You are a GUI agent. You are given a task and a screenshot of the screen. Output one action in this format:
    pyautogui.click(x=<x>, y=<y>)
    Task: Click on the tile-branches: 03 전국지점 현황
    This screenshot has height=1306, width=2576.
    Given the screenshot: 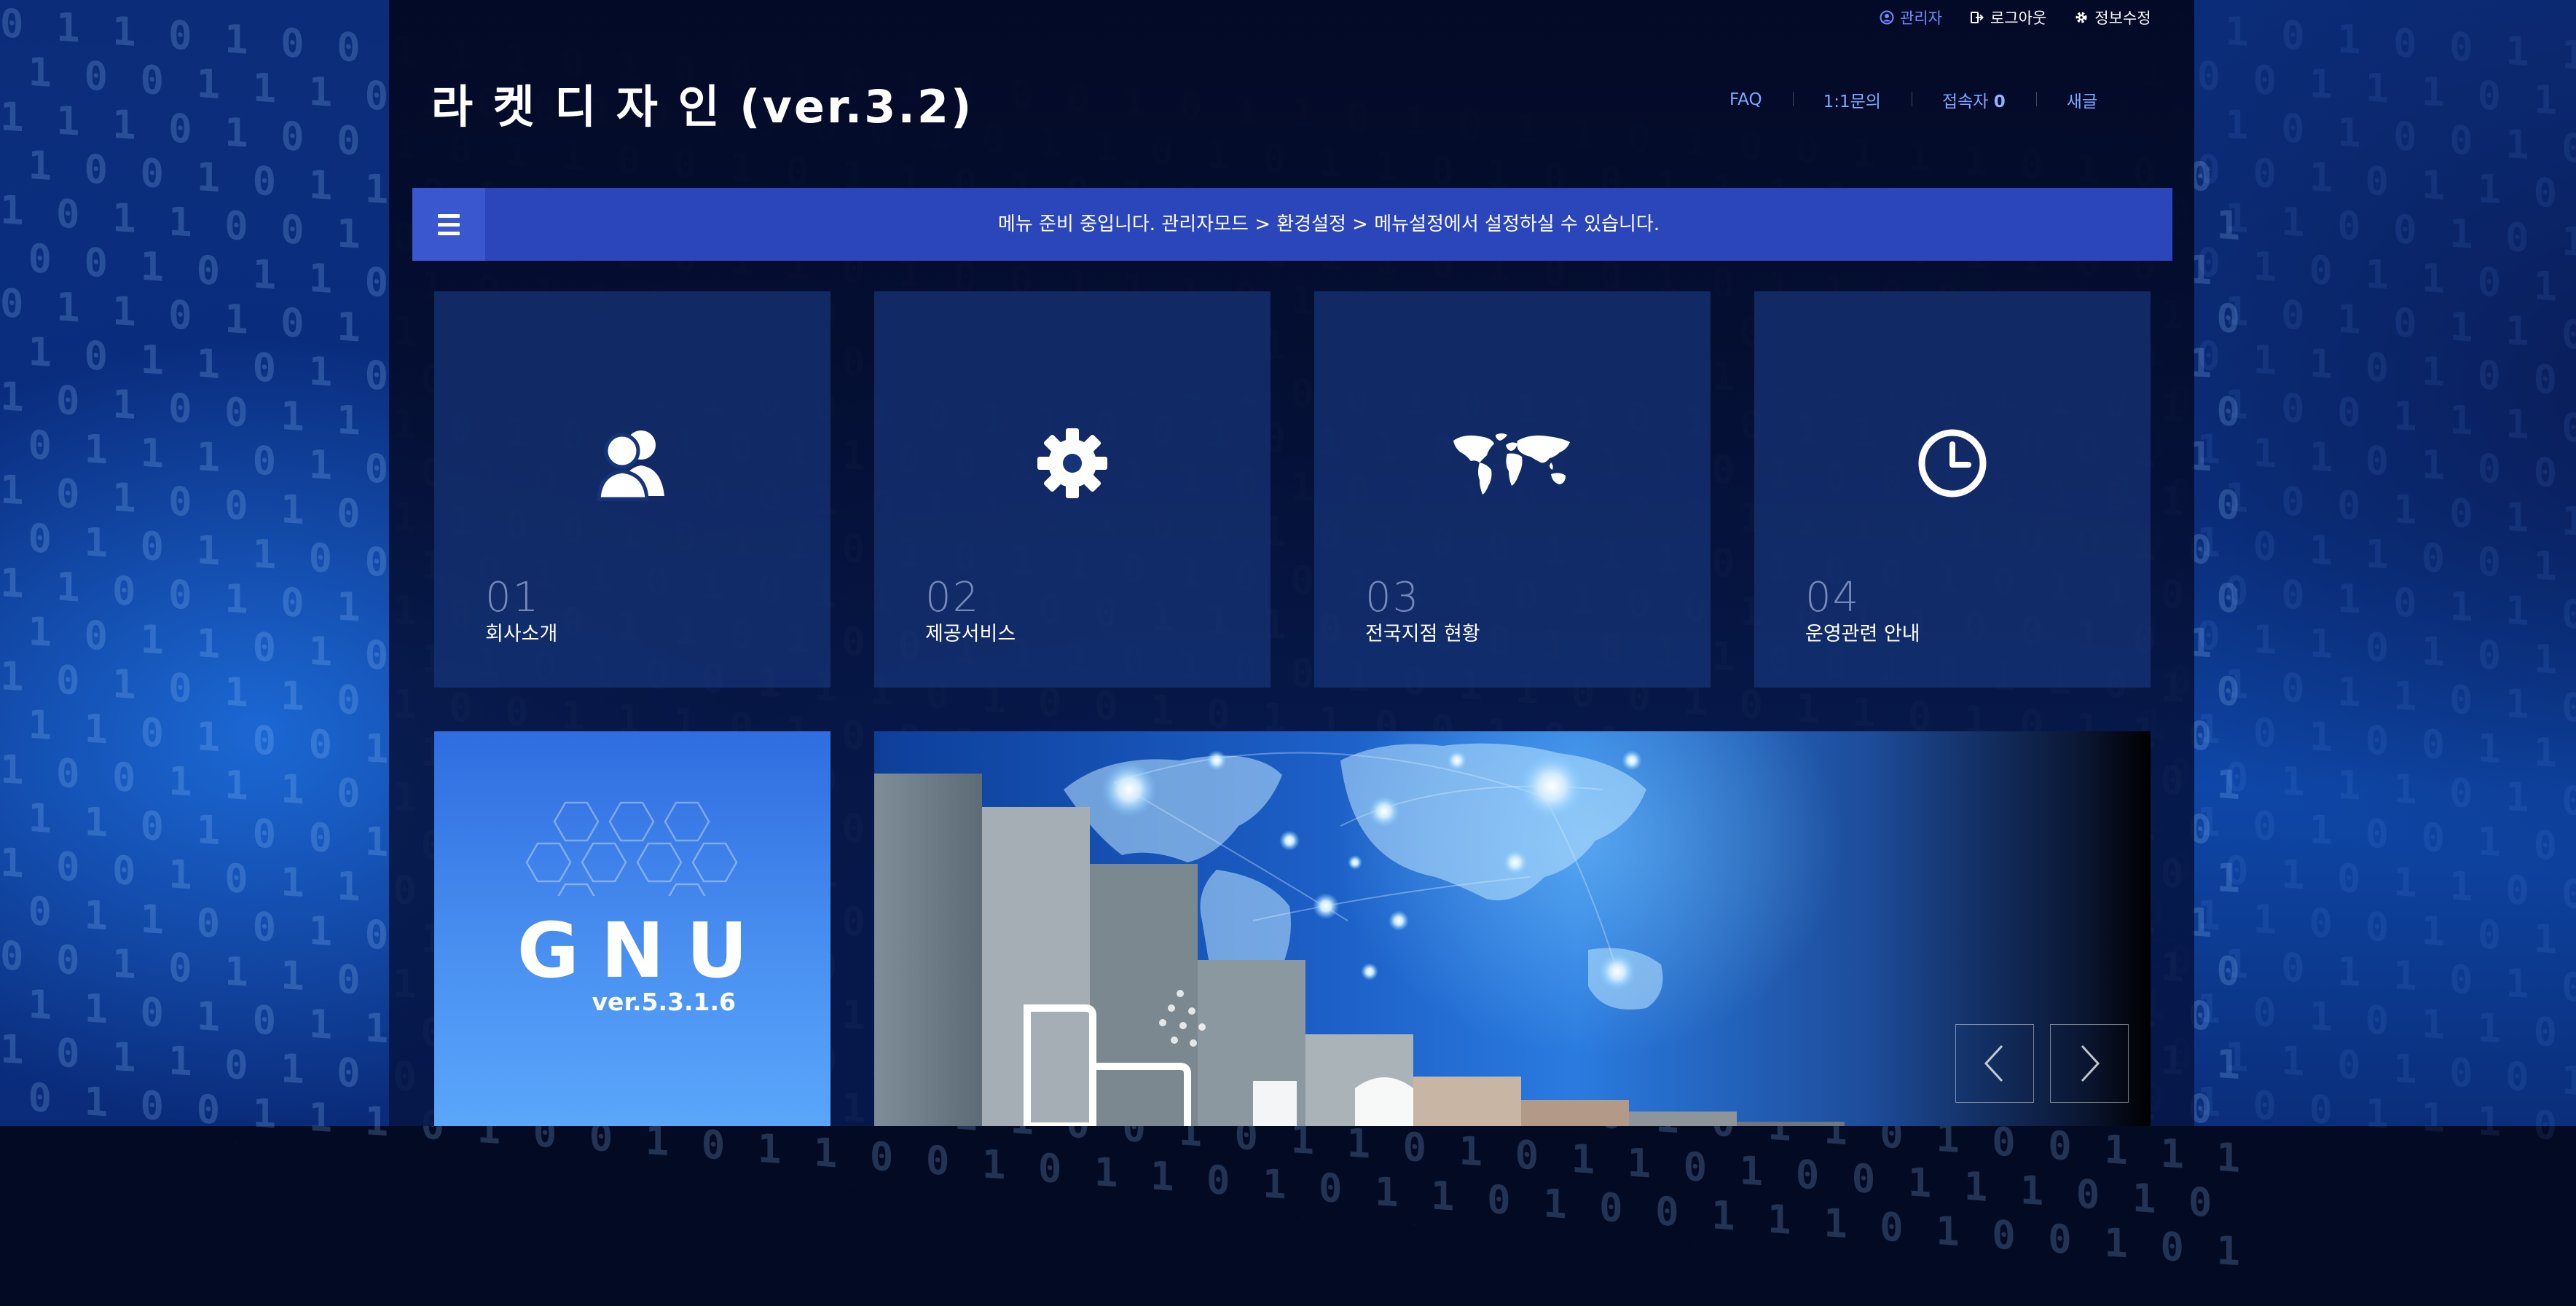 What is the action you would take?
    pyautogui.click(x=1512, y=489)
    